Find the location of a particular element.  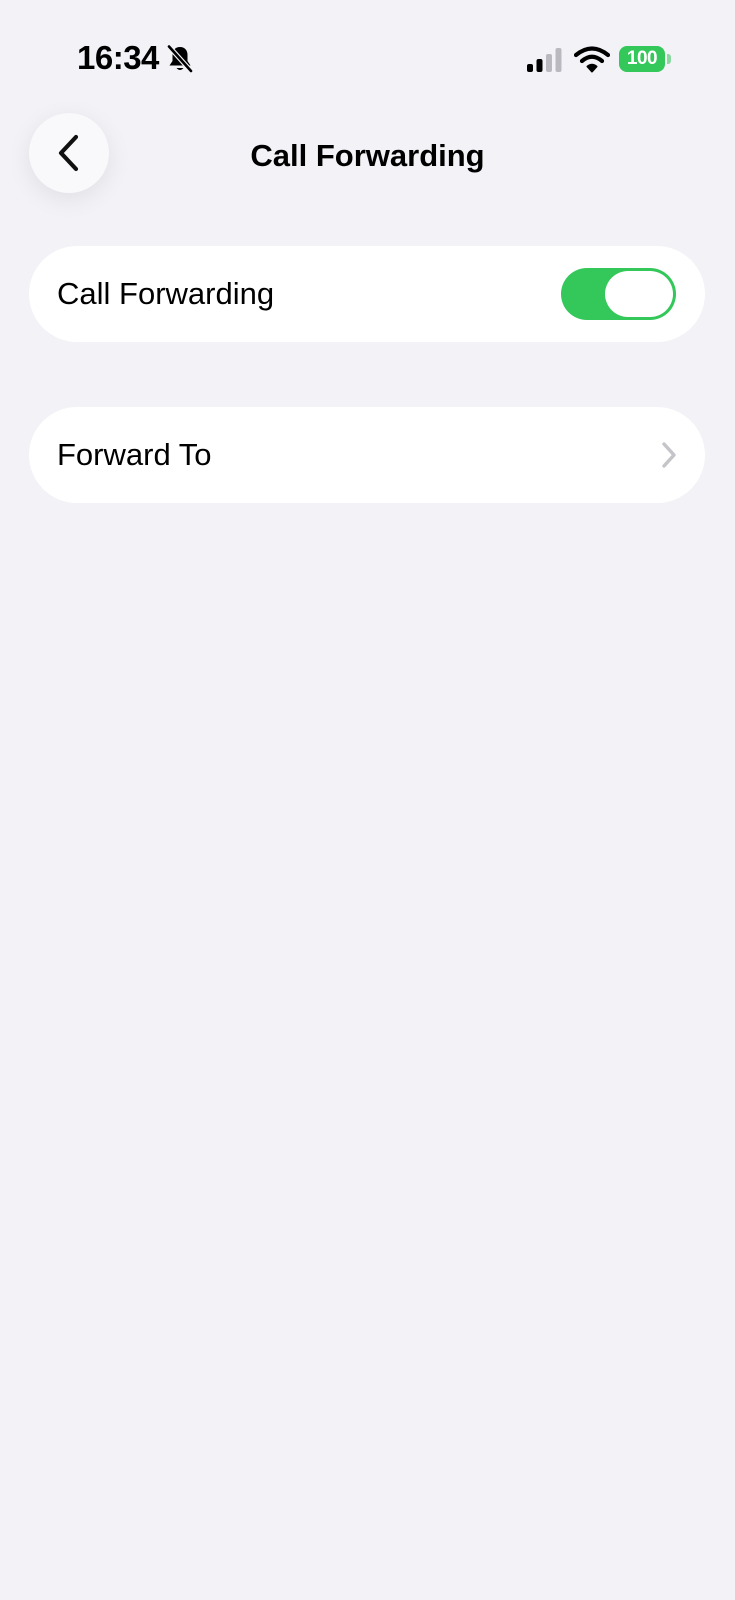

call-forwarding-cell: Call Forwarding is located at coordinates (367, 294).